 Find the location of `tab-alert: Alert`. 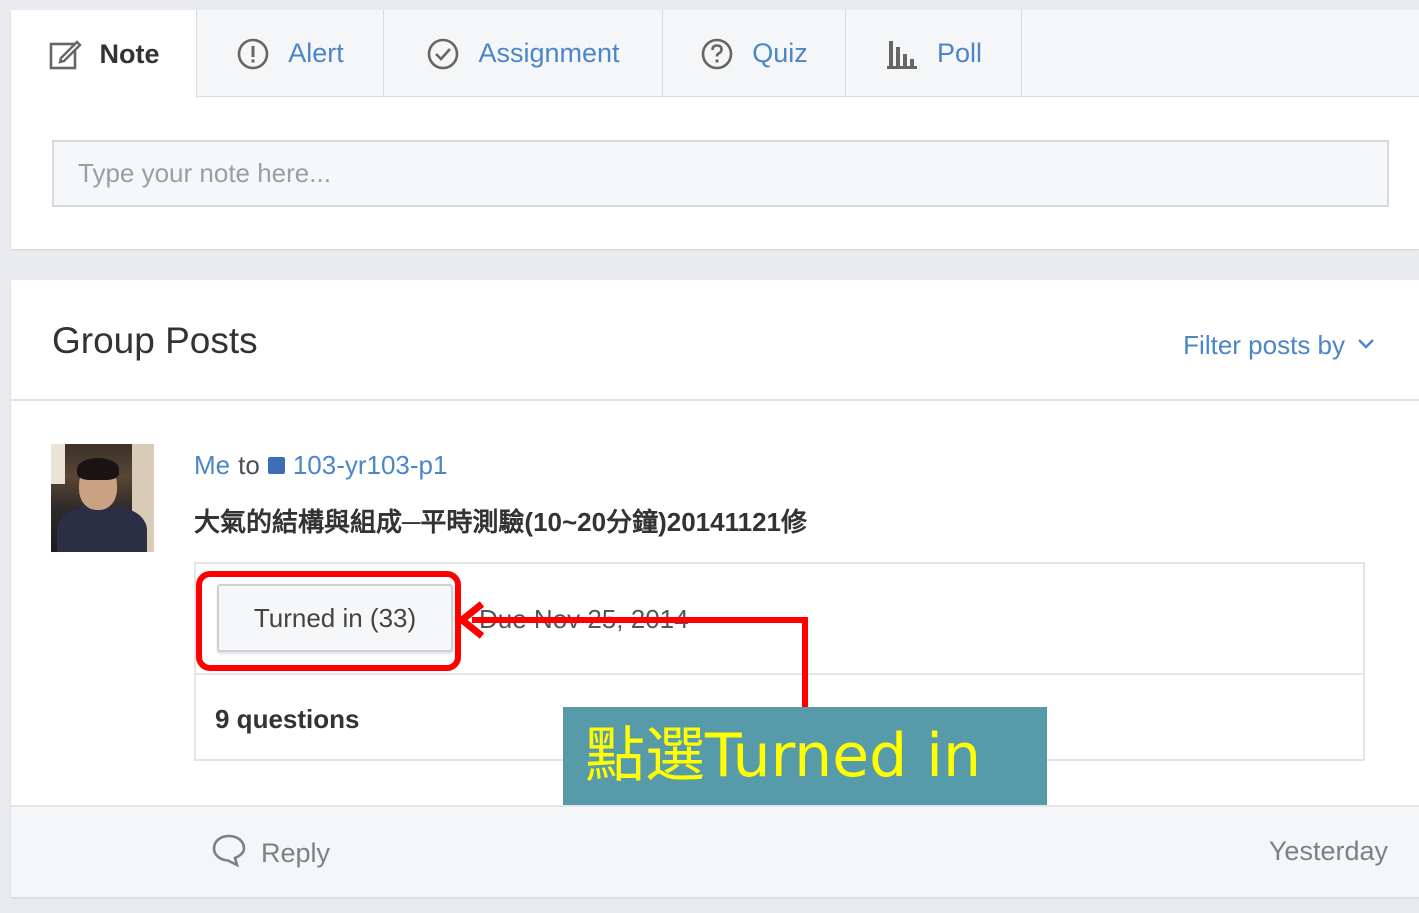

tab-alert: Alert is located at coordinates (290, 53).